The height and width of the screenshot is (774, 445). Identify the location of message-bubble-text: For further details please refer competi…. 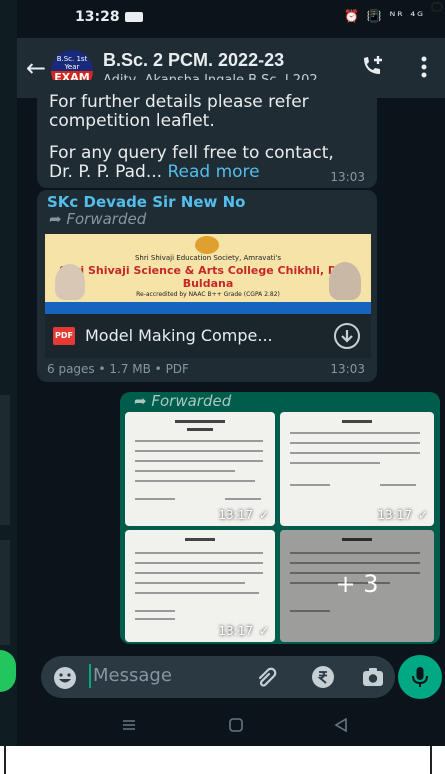
(207, 134).